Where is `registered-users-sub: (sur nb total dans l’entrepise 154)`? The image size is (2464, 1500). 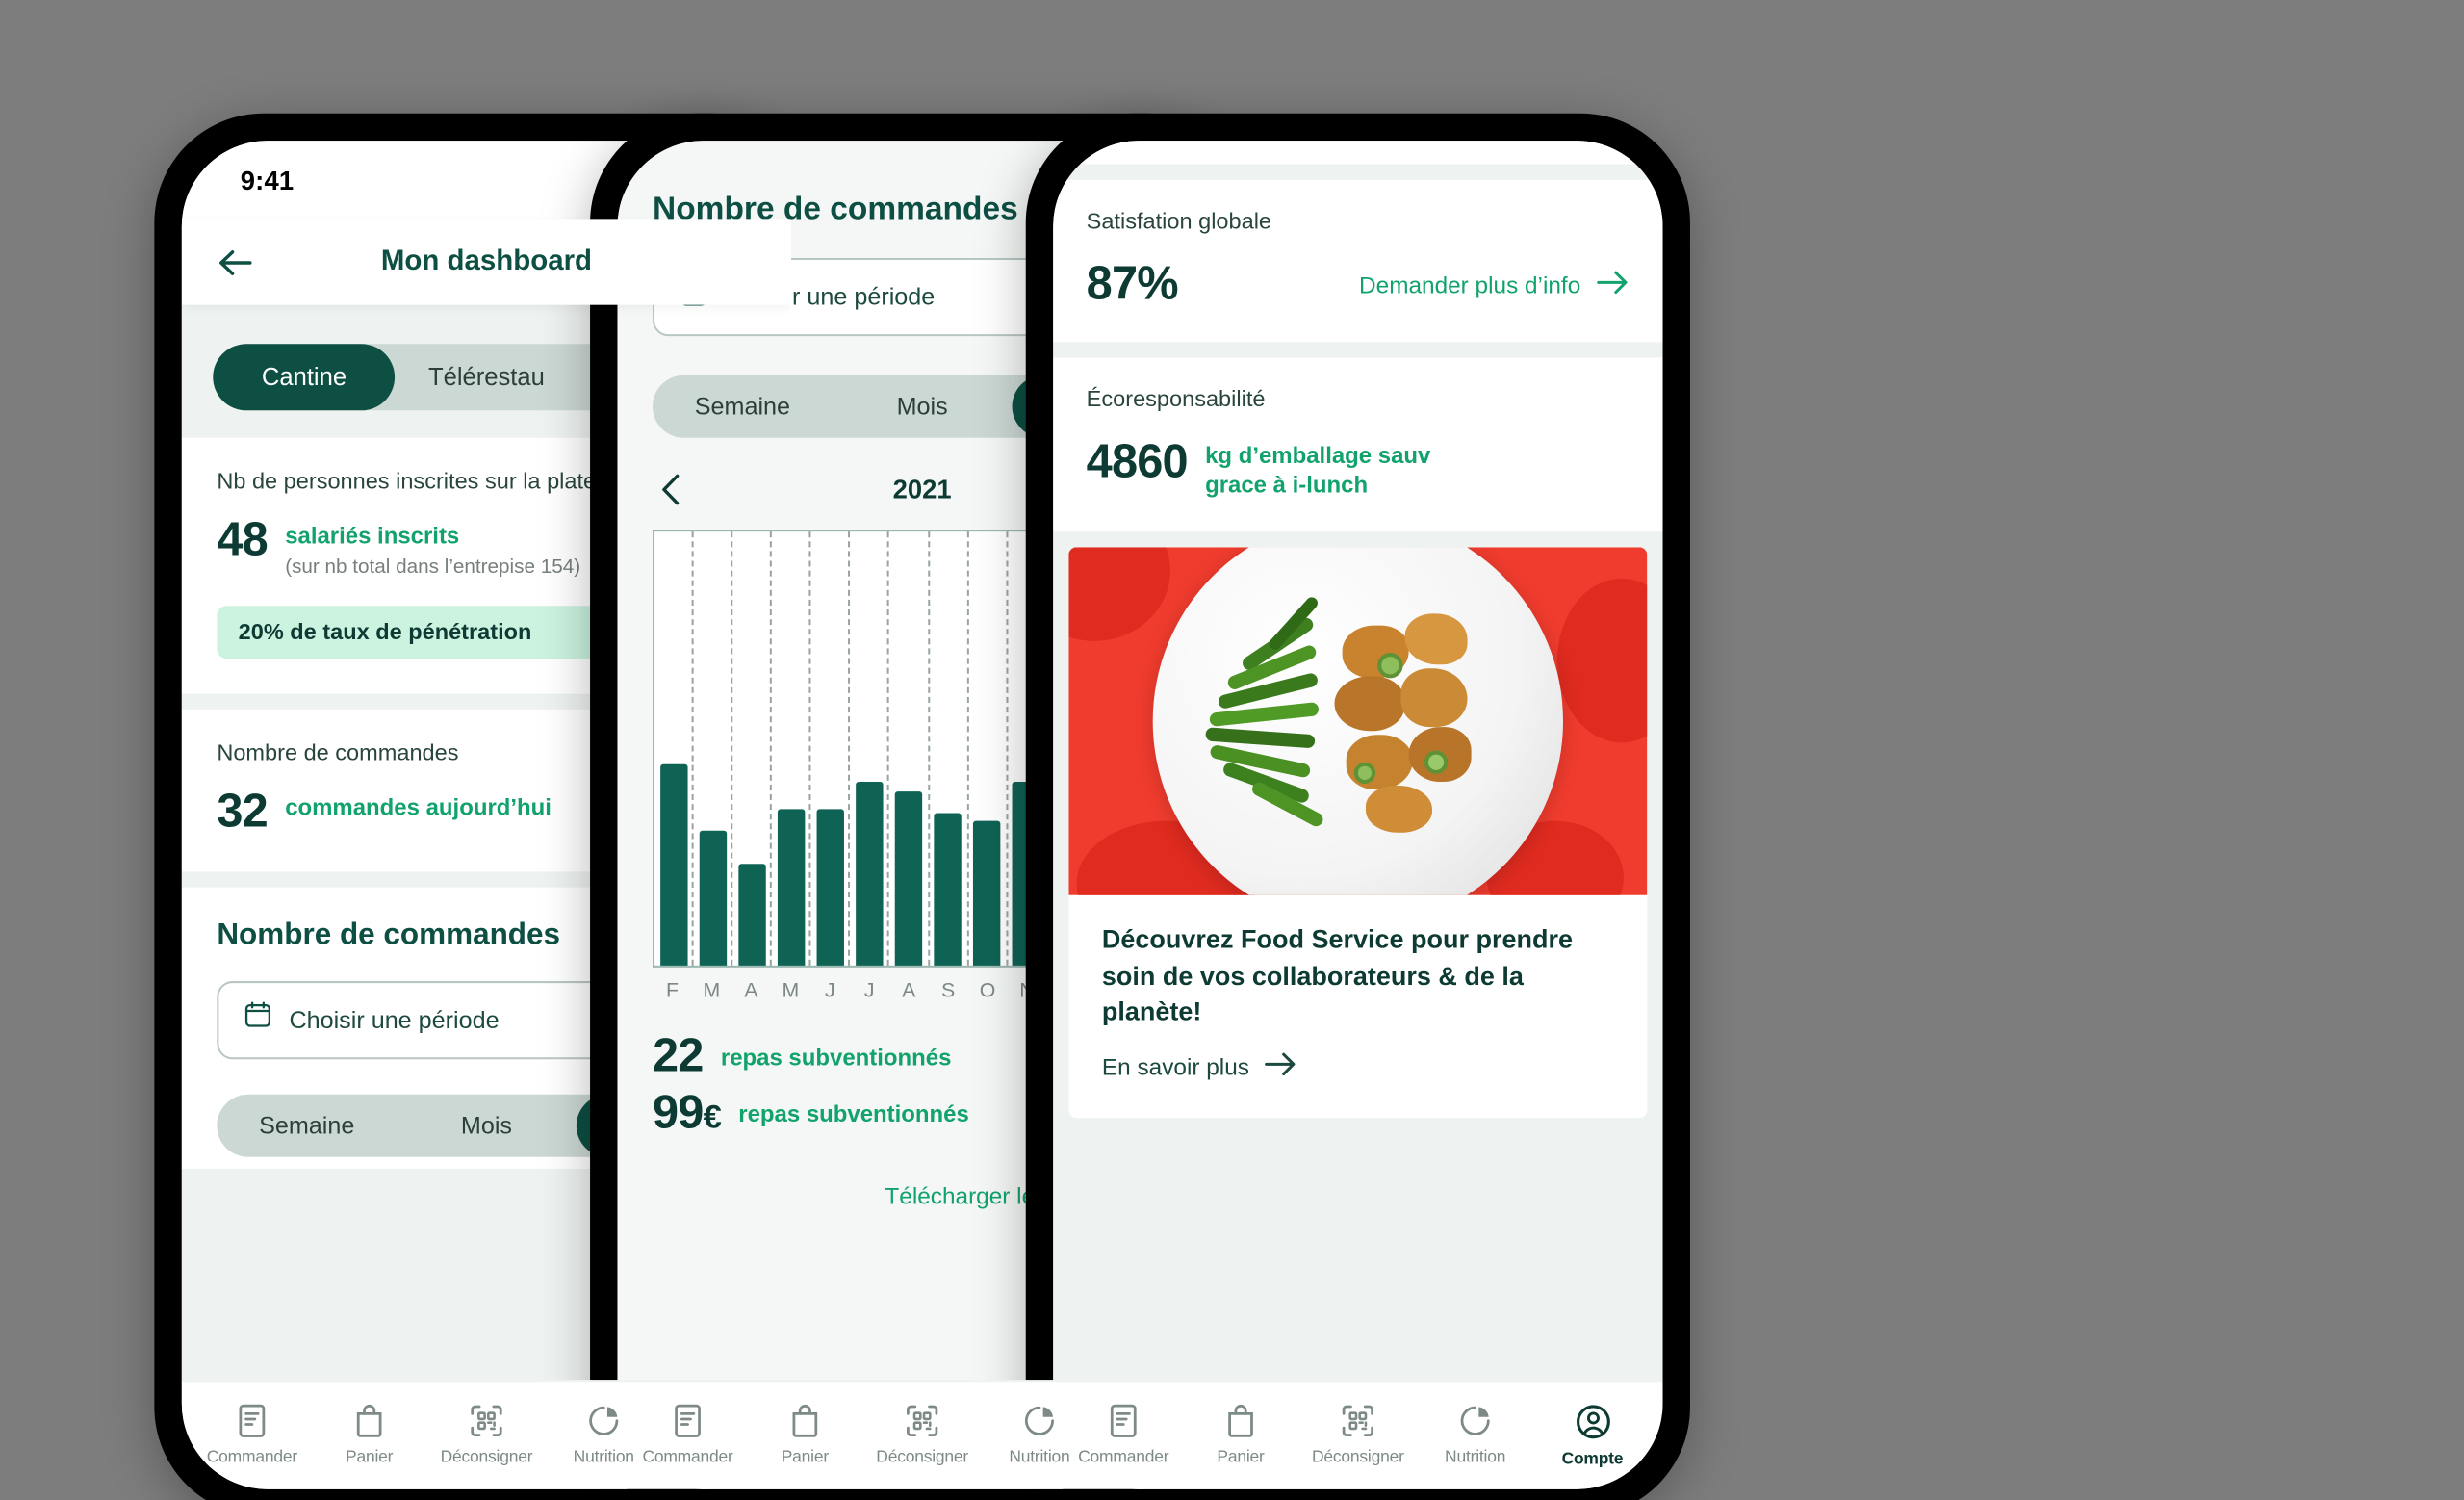
registered-users-sub: (sur nb total dans l’entrepise 154) is located at coordinates (433, 567).